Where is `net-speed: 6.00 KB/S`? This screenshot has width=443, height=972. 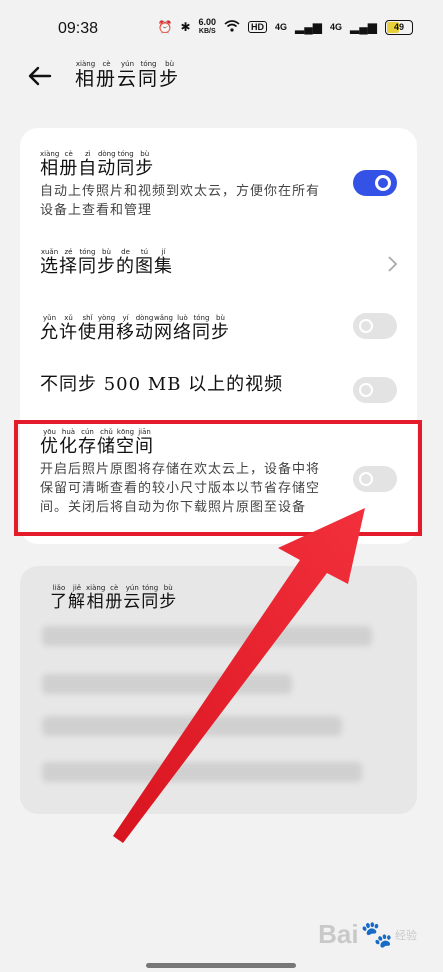 net-speed: 6.00 KB/S is located at coordinates (207, 26).